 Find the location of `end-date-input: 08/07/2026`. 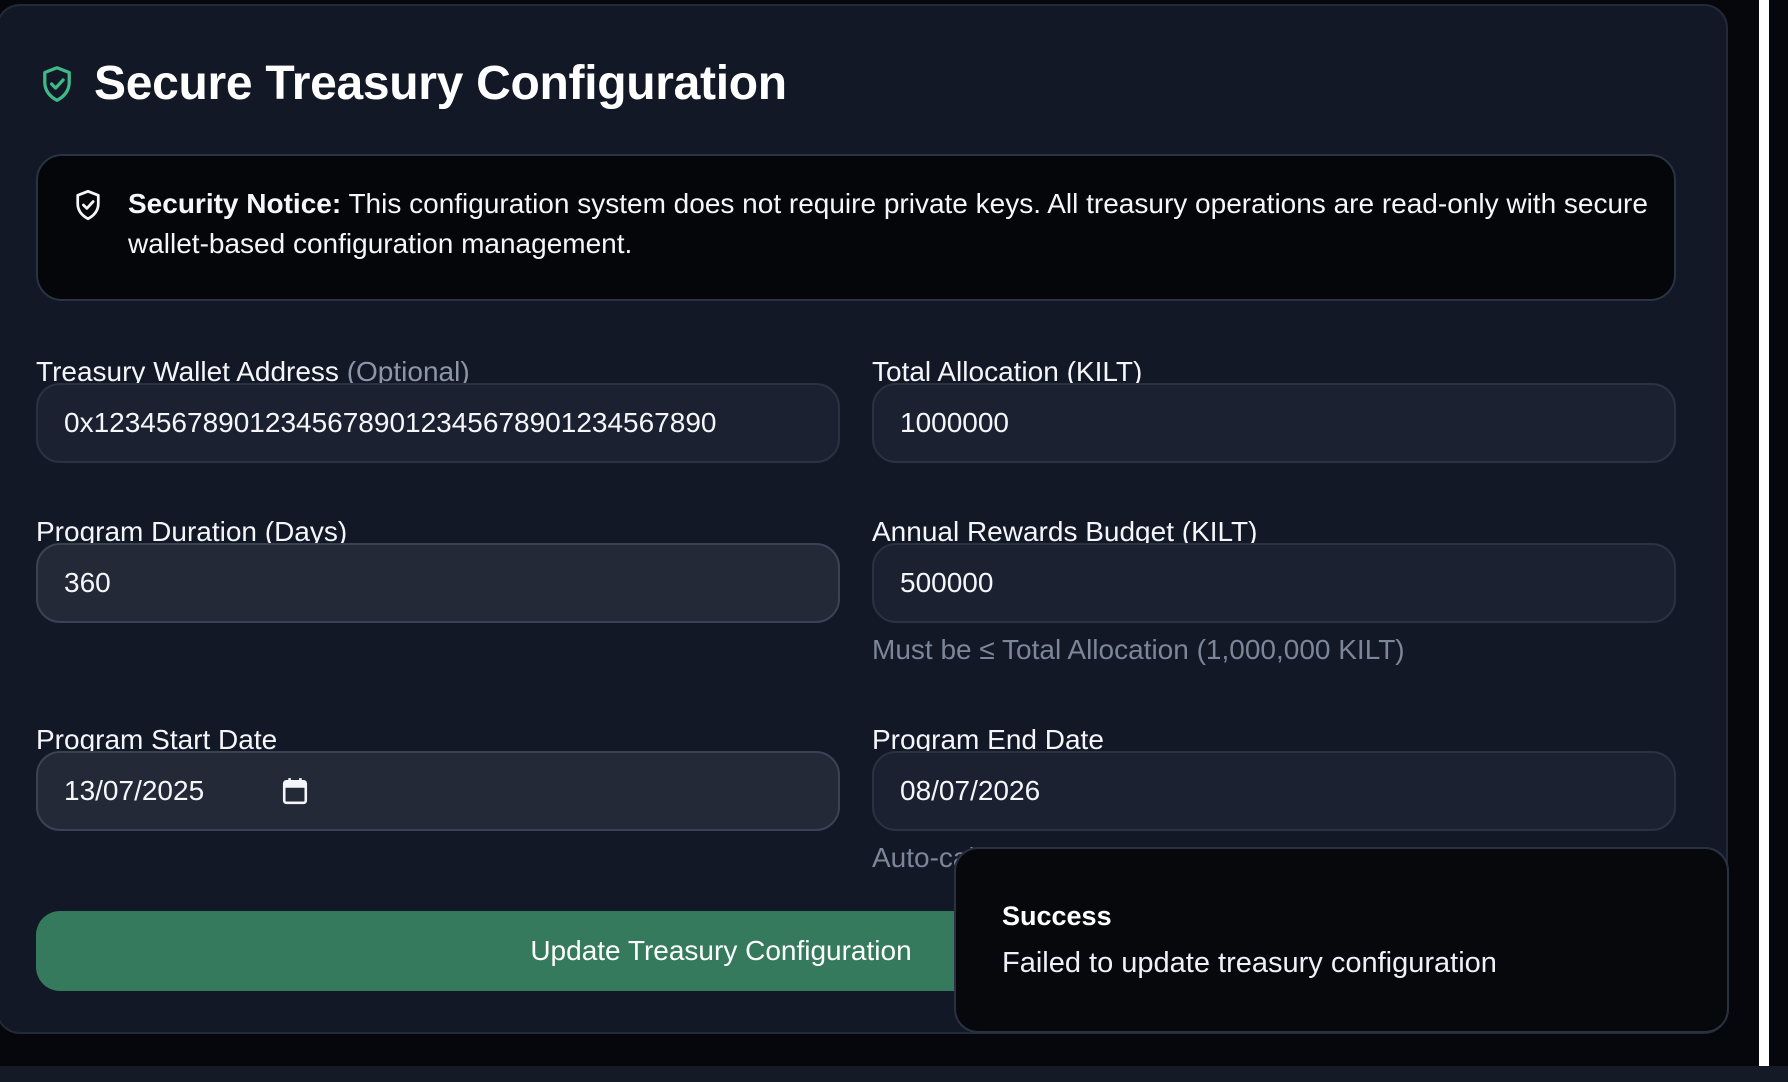

end-date-input: 08/07/2026 is located at coordinates (1274, 791).